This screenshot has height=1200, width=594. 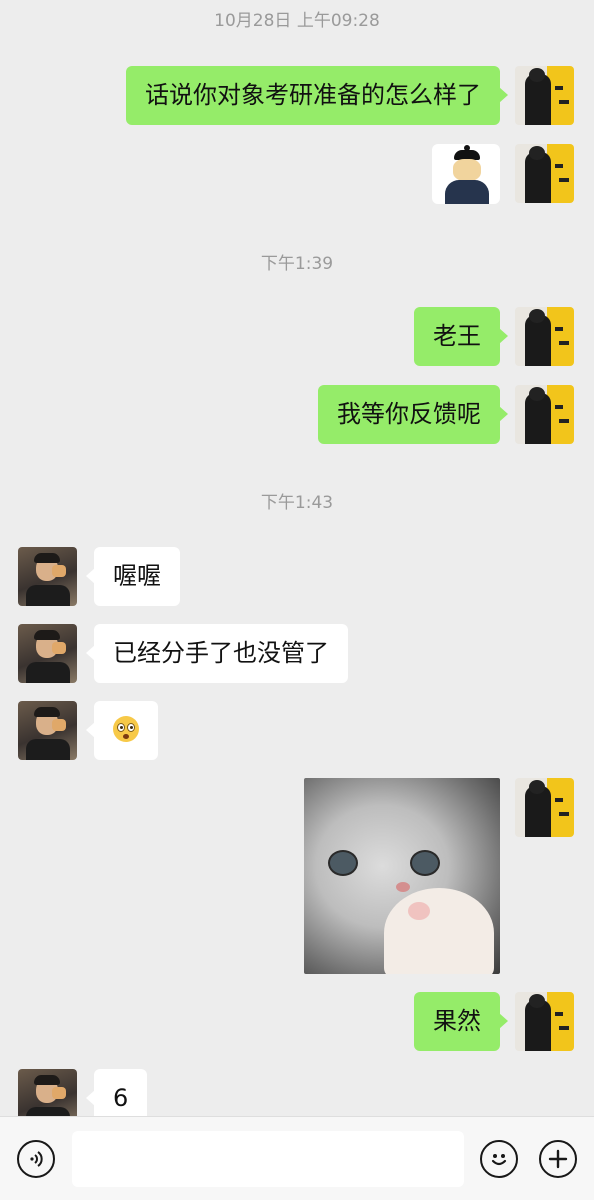 I want to click on message-input, so click(x=268, y=1159).